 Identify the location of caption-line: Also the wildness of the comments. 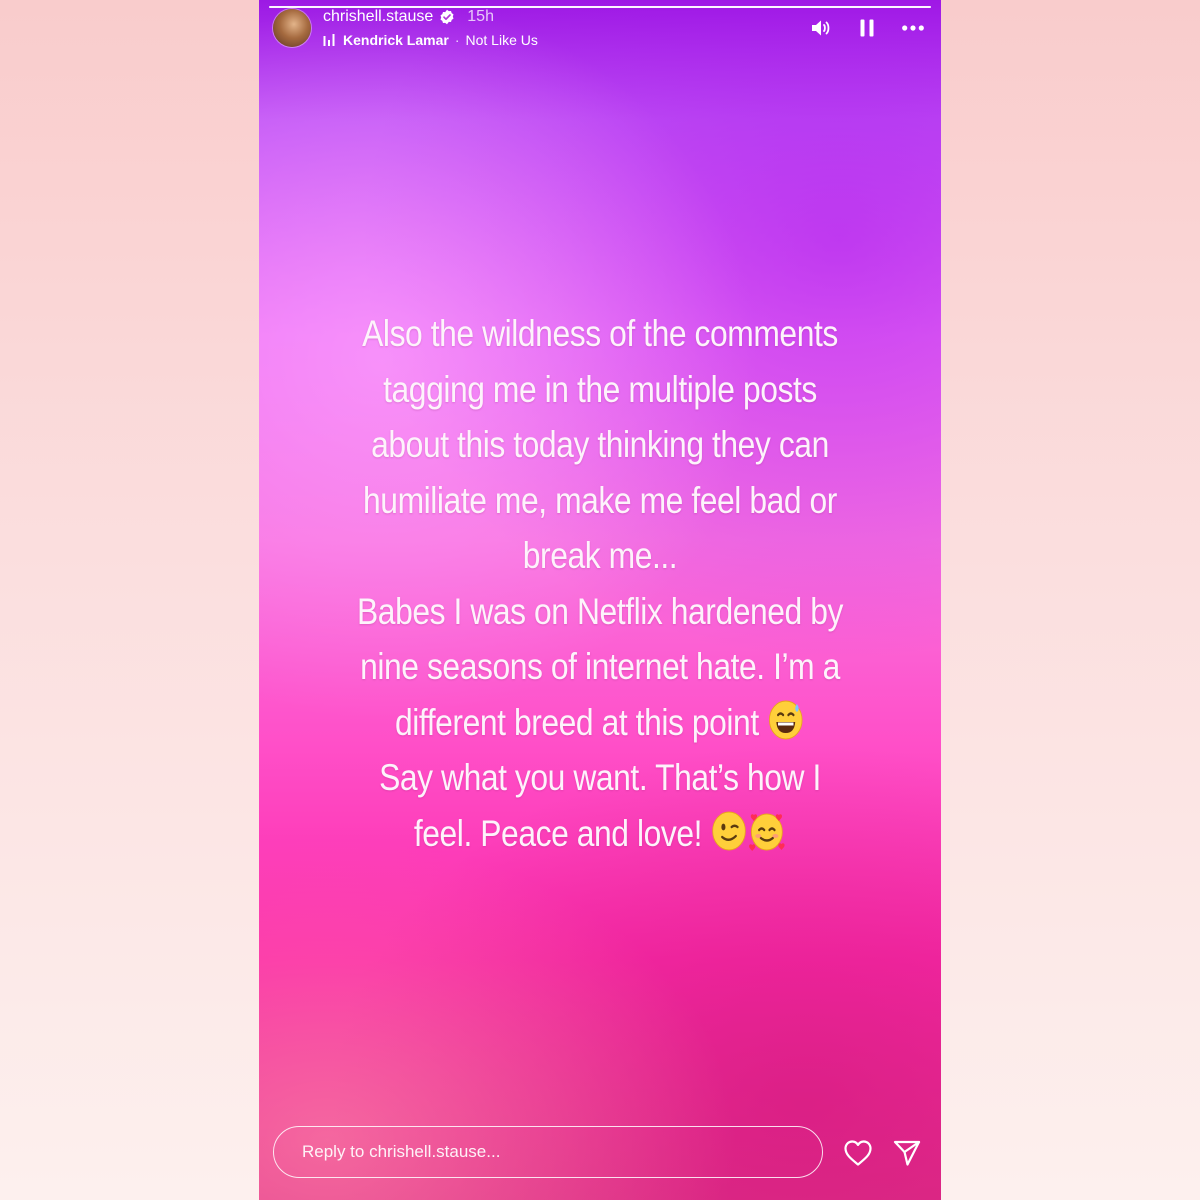
(600, 333).